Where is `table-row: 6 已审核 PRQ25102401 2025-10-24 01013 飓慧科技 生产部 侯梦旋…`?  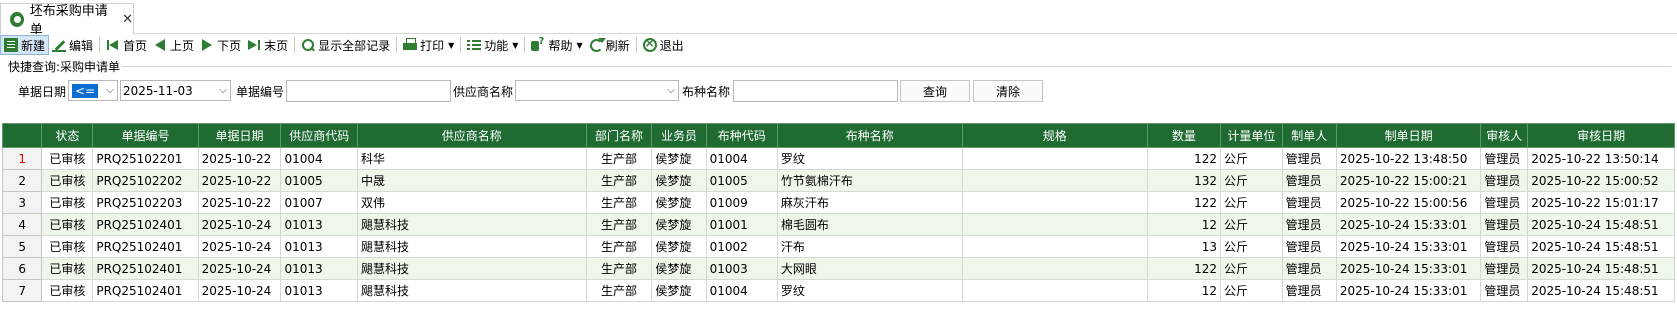
table-row: 6 已审核 PRQ25102401 2025-10-24 01013 飓慧科技 生产部 侯梦旋… is located at coordinates (838, 268).